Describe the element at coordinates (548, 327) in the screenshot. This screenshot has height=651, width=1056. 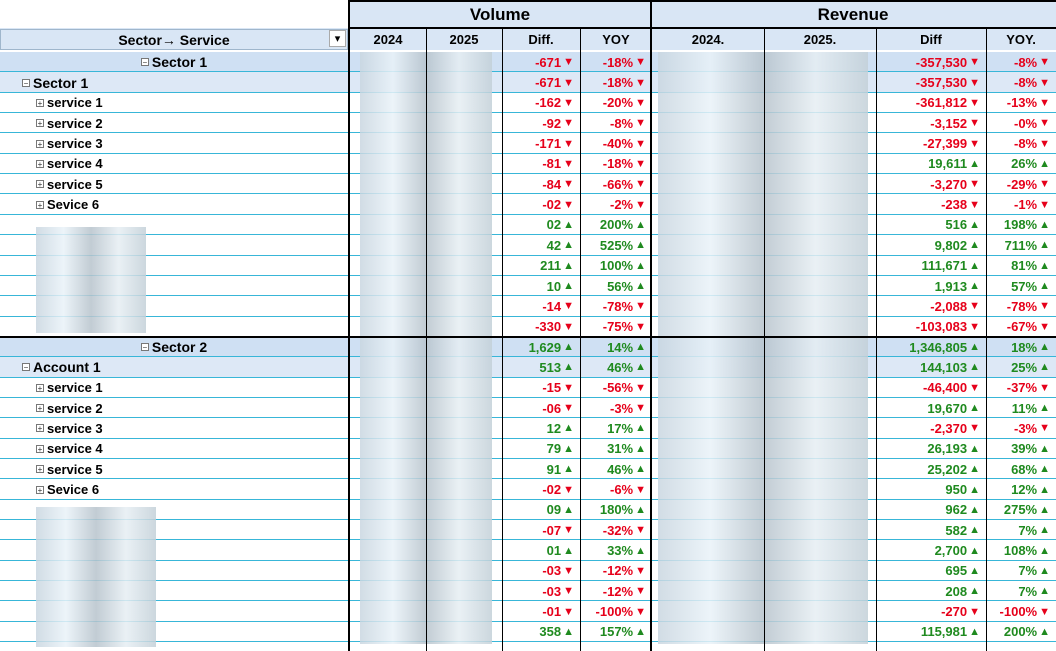
I see `cell-value: -330` at that location.